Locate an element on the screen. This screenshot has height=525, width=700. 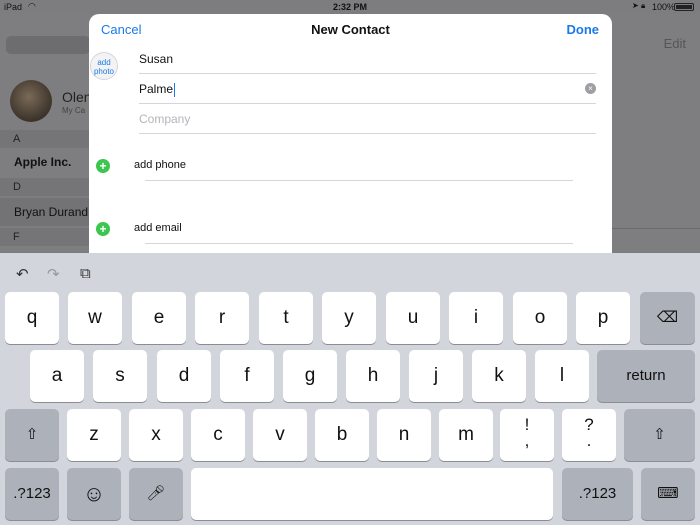
emoji-key: ☺ is located at coordinates (94, 494).